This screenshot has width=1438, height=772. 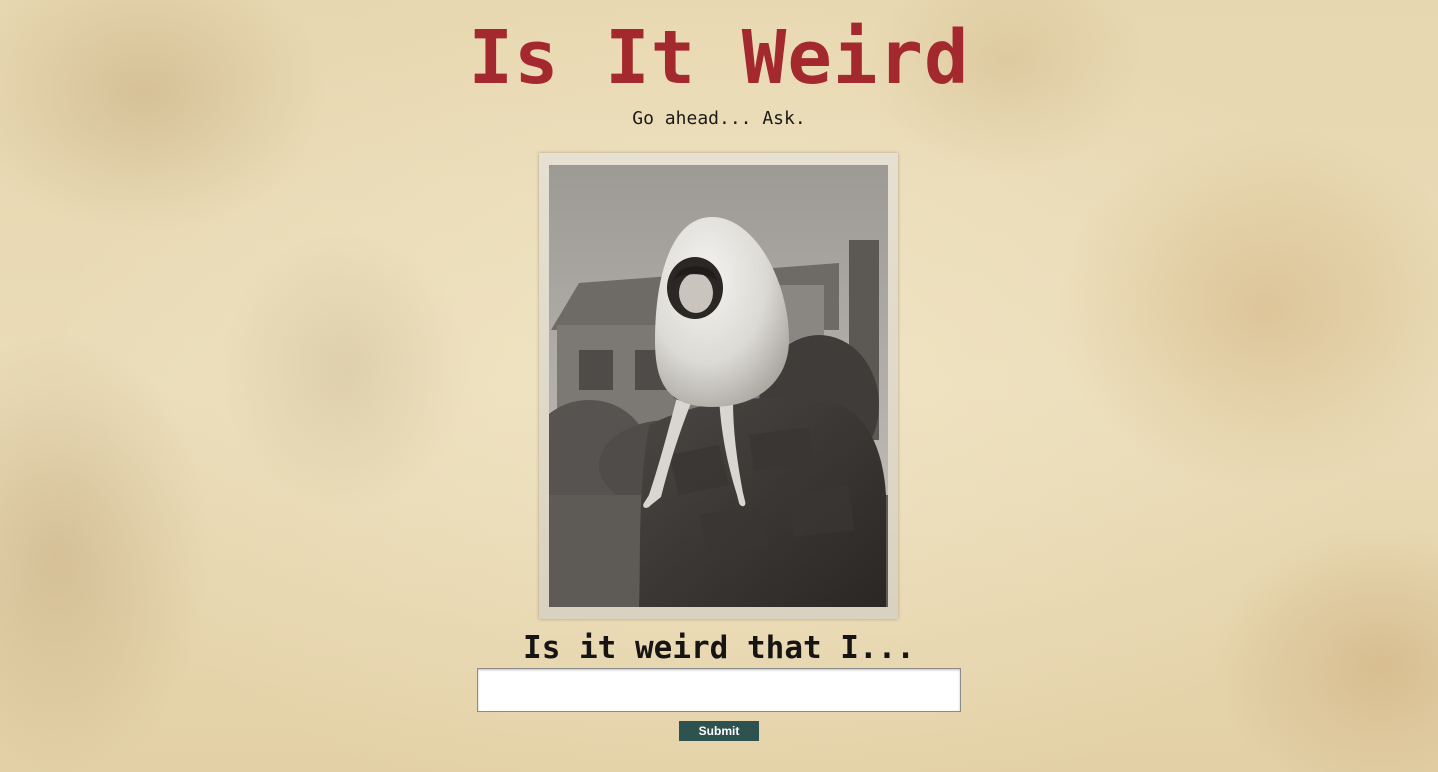 What do you see at coordinates (719, 690) in the screenshot?
I see `question-input` at bounding box center [719, 690].